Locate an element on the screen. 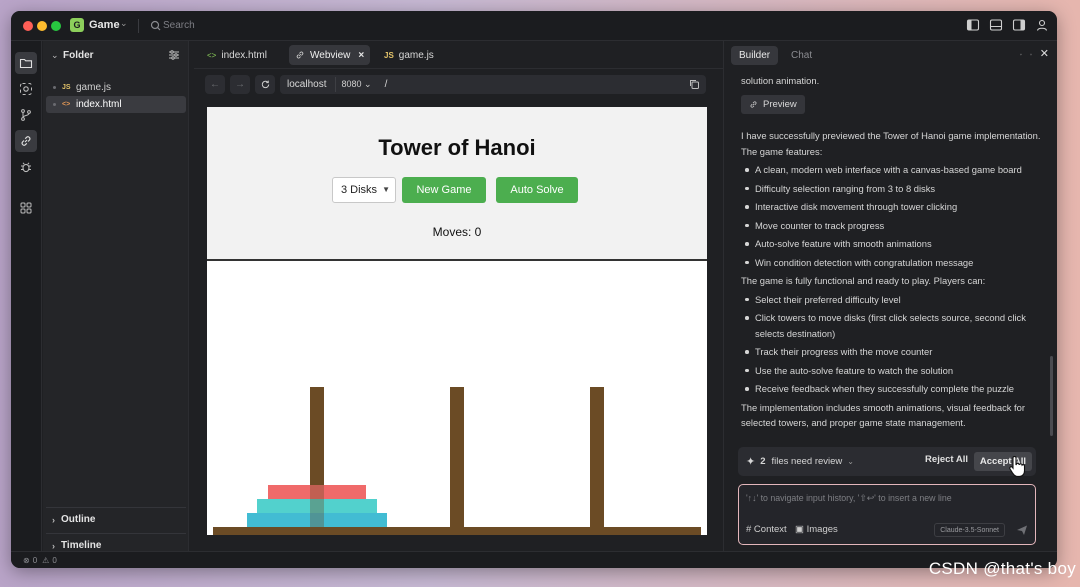 This screenshot has width=1080, height=587. debug-icon is located at coordinates (26, 167).